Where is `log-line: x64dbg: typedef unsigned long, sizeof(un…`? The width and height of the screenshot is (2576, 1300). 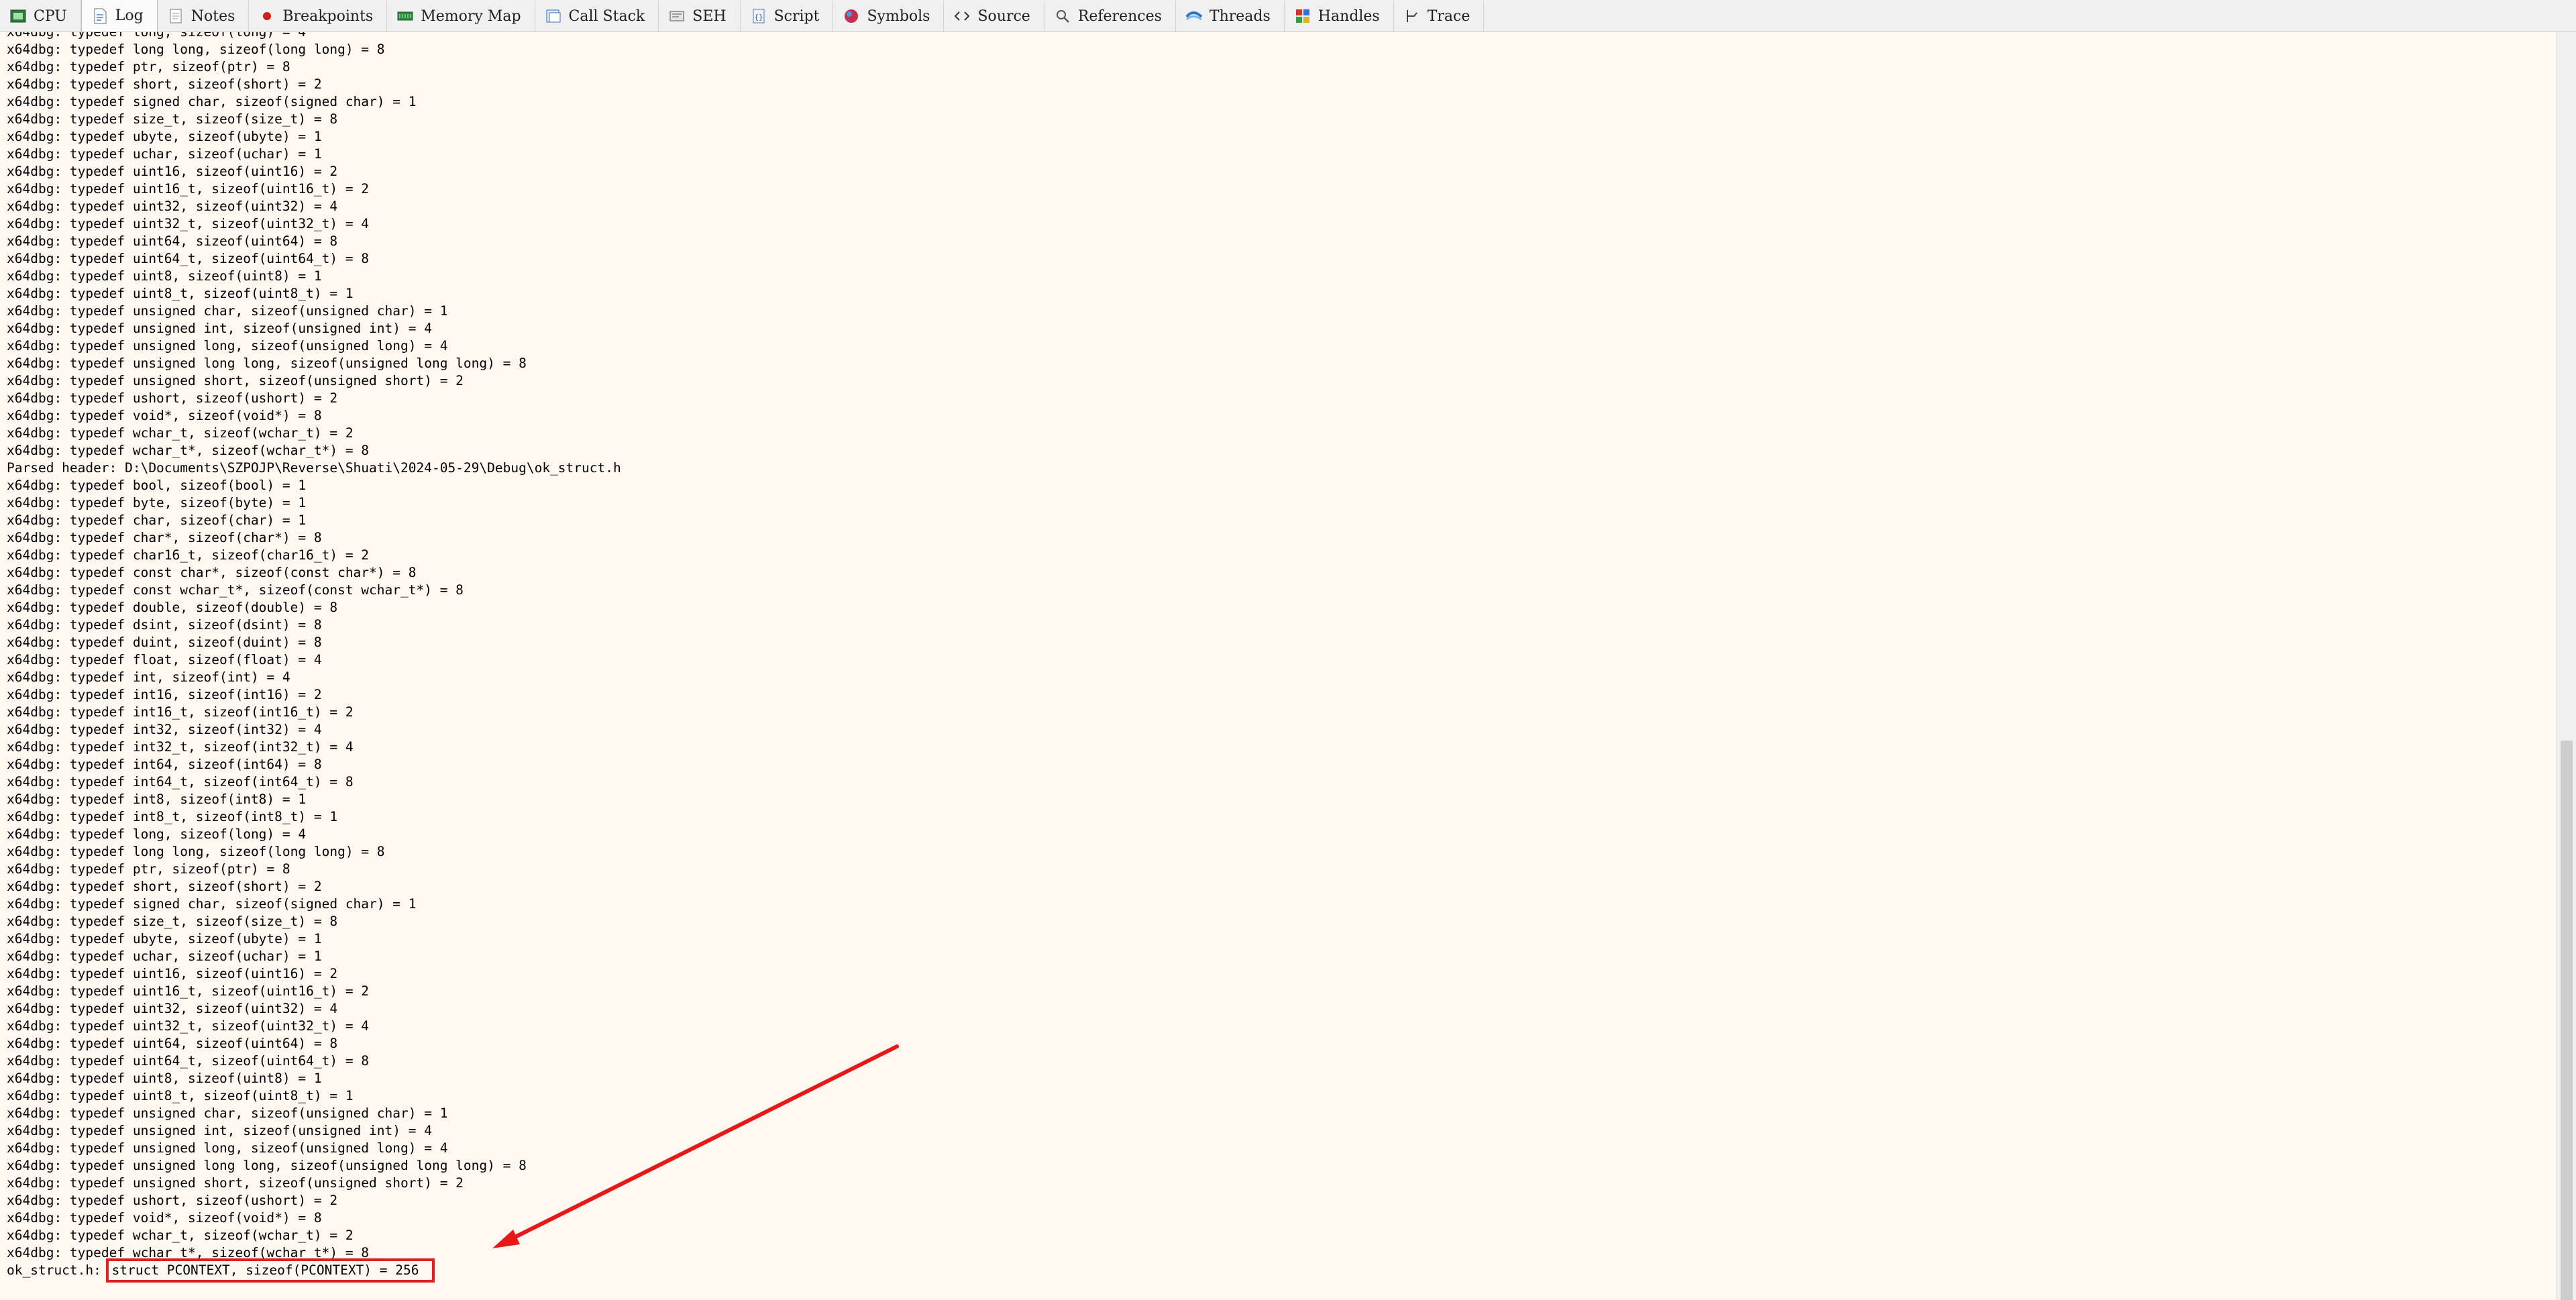 log-line: x64dbg: typedef unsigned long, sizeof(un… is located at coordinates (227, 346).